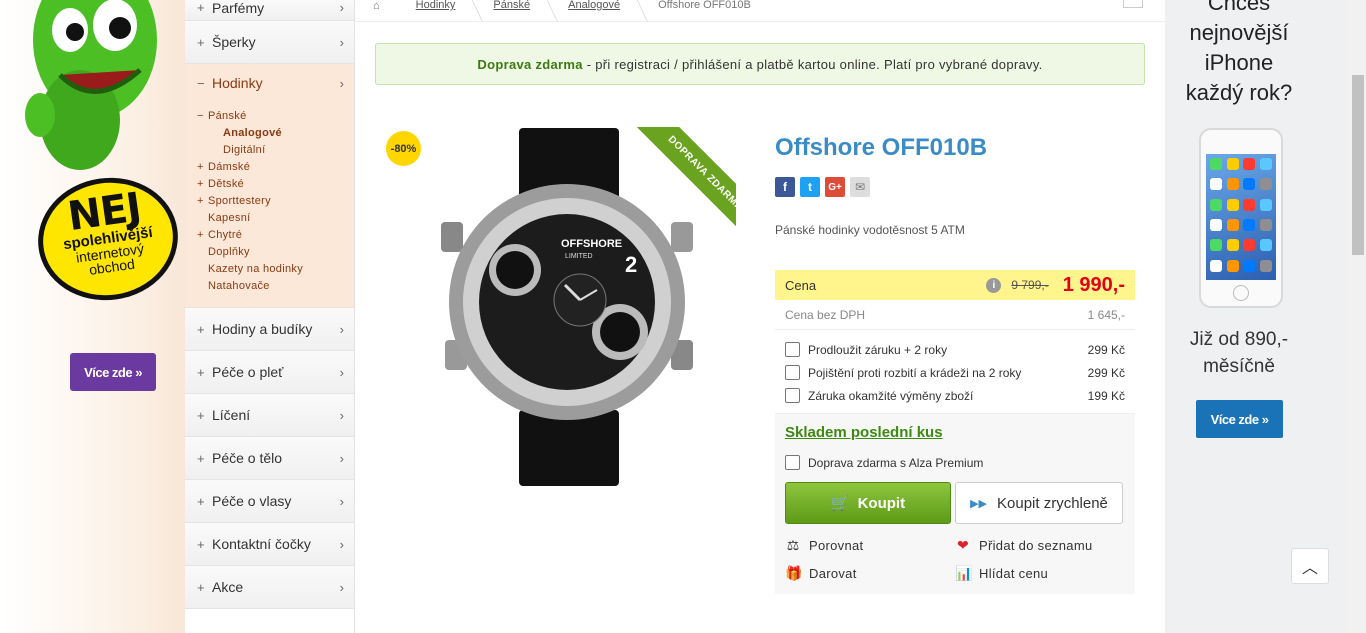  I want to click on gift-action: 🎁 Darovat, so click(870, 573).